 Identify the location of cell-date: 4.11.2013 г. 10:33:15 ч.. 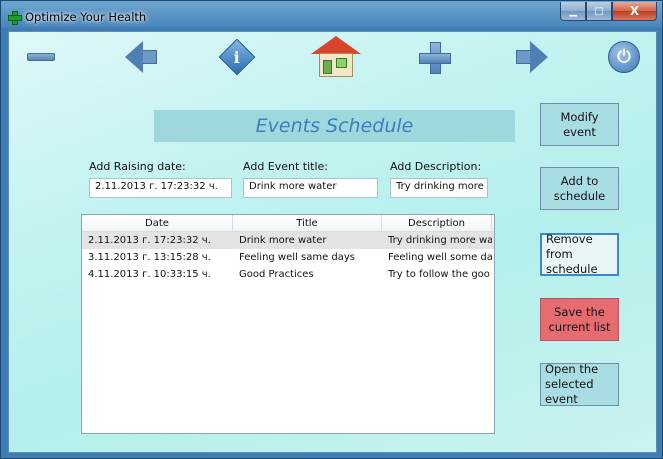
(149, 274).